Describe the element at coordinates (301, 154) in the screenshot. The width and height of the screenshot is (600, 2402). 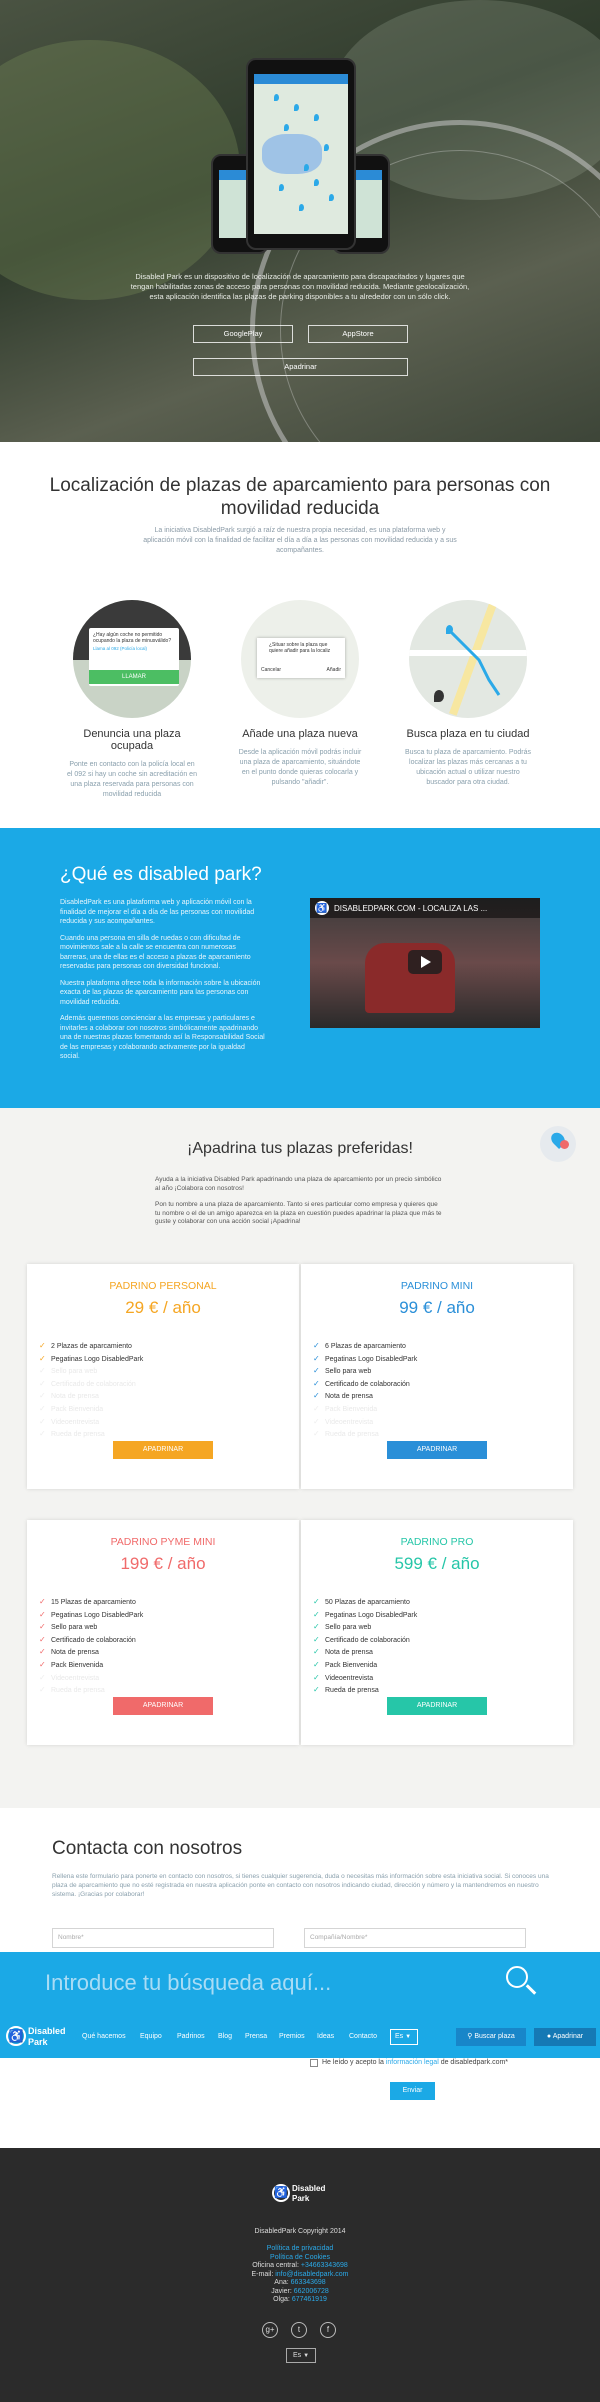
I see `phone-center-image` at that location.